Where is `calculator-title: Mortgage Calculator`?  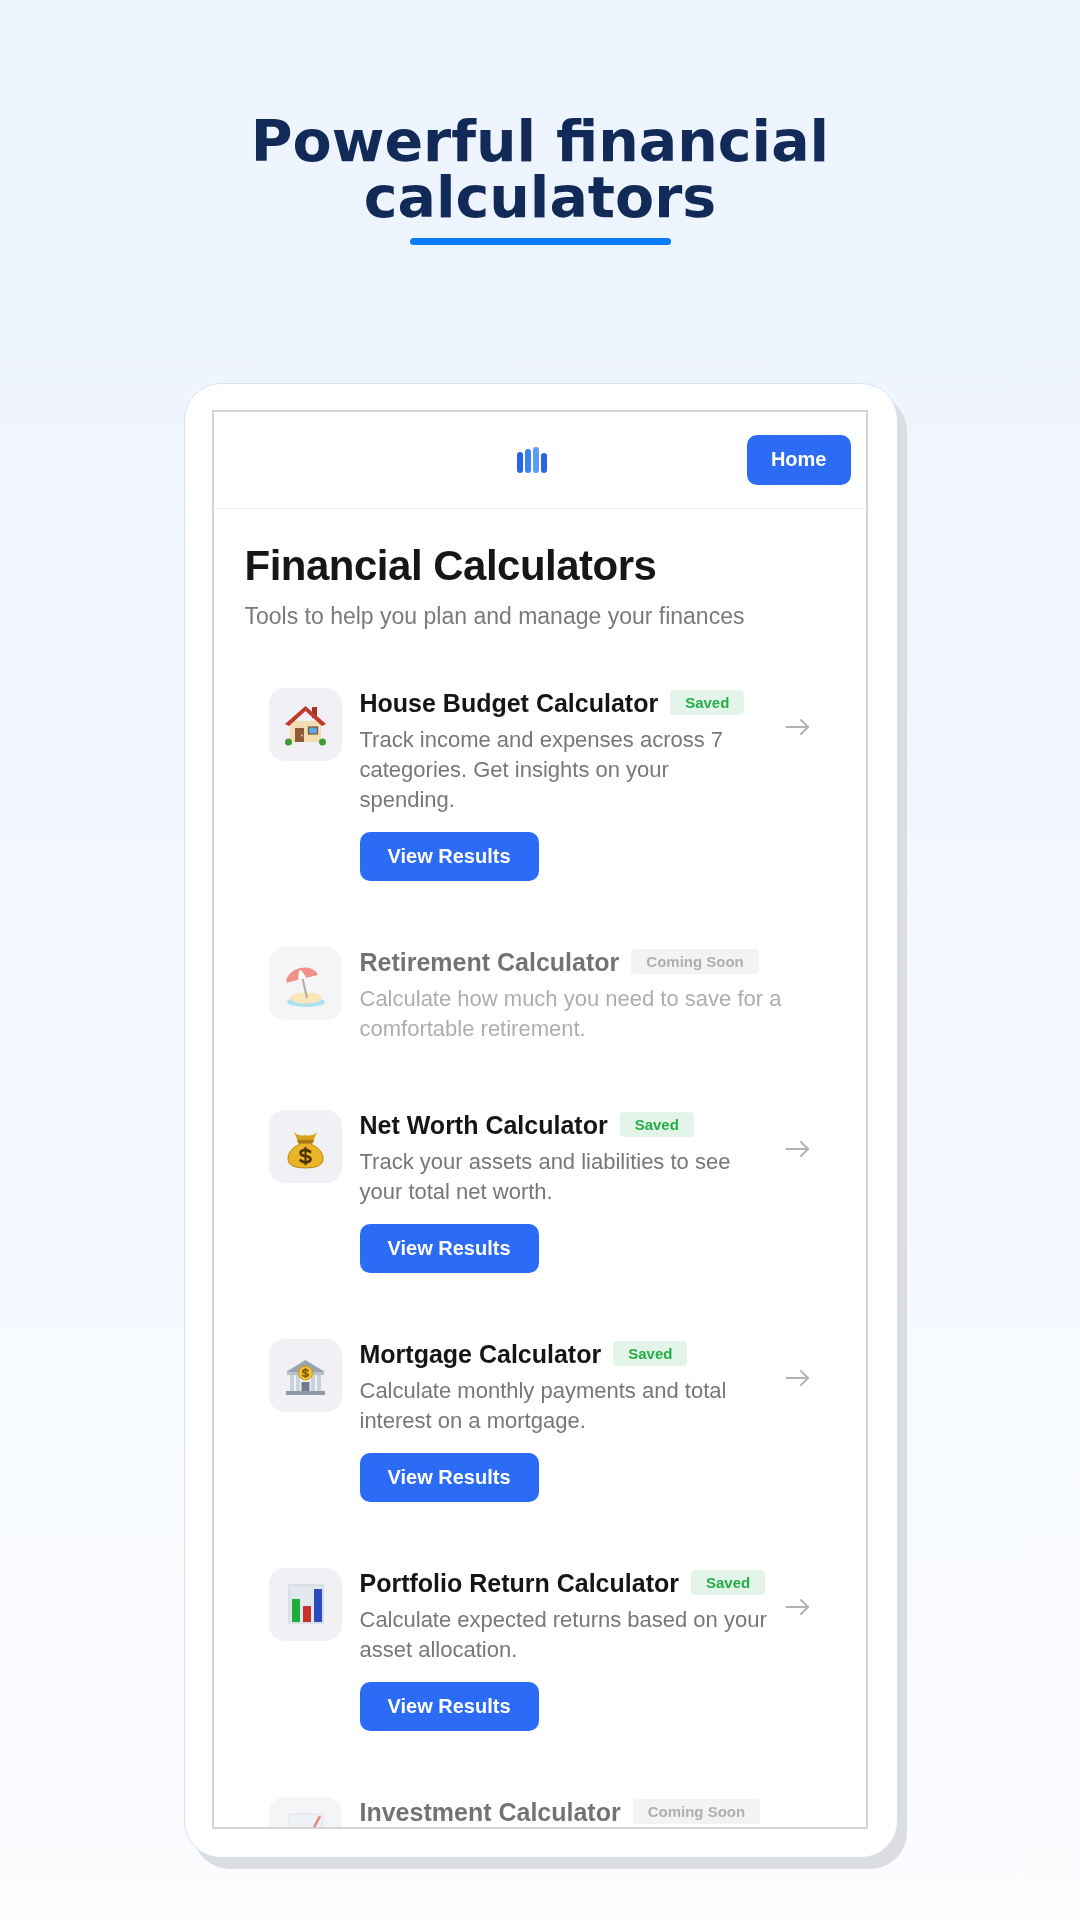 calculator-title: Mortgage Calculator is located at coordinates (480, 1353).